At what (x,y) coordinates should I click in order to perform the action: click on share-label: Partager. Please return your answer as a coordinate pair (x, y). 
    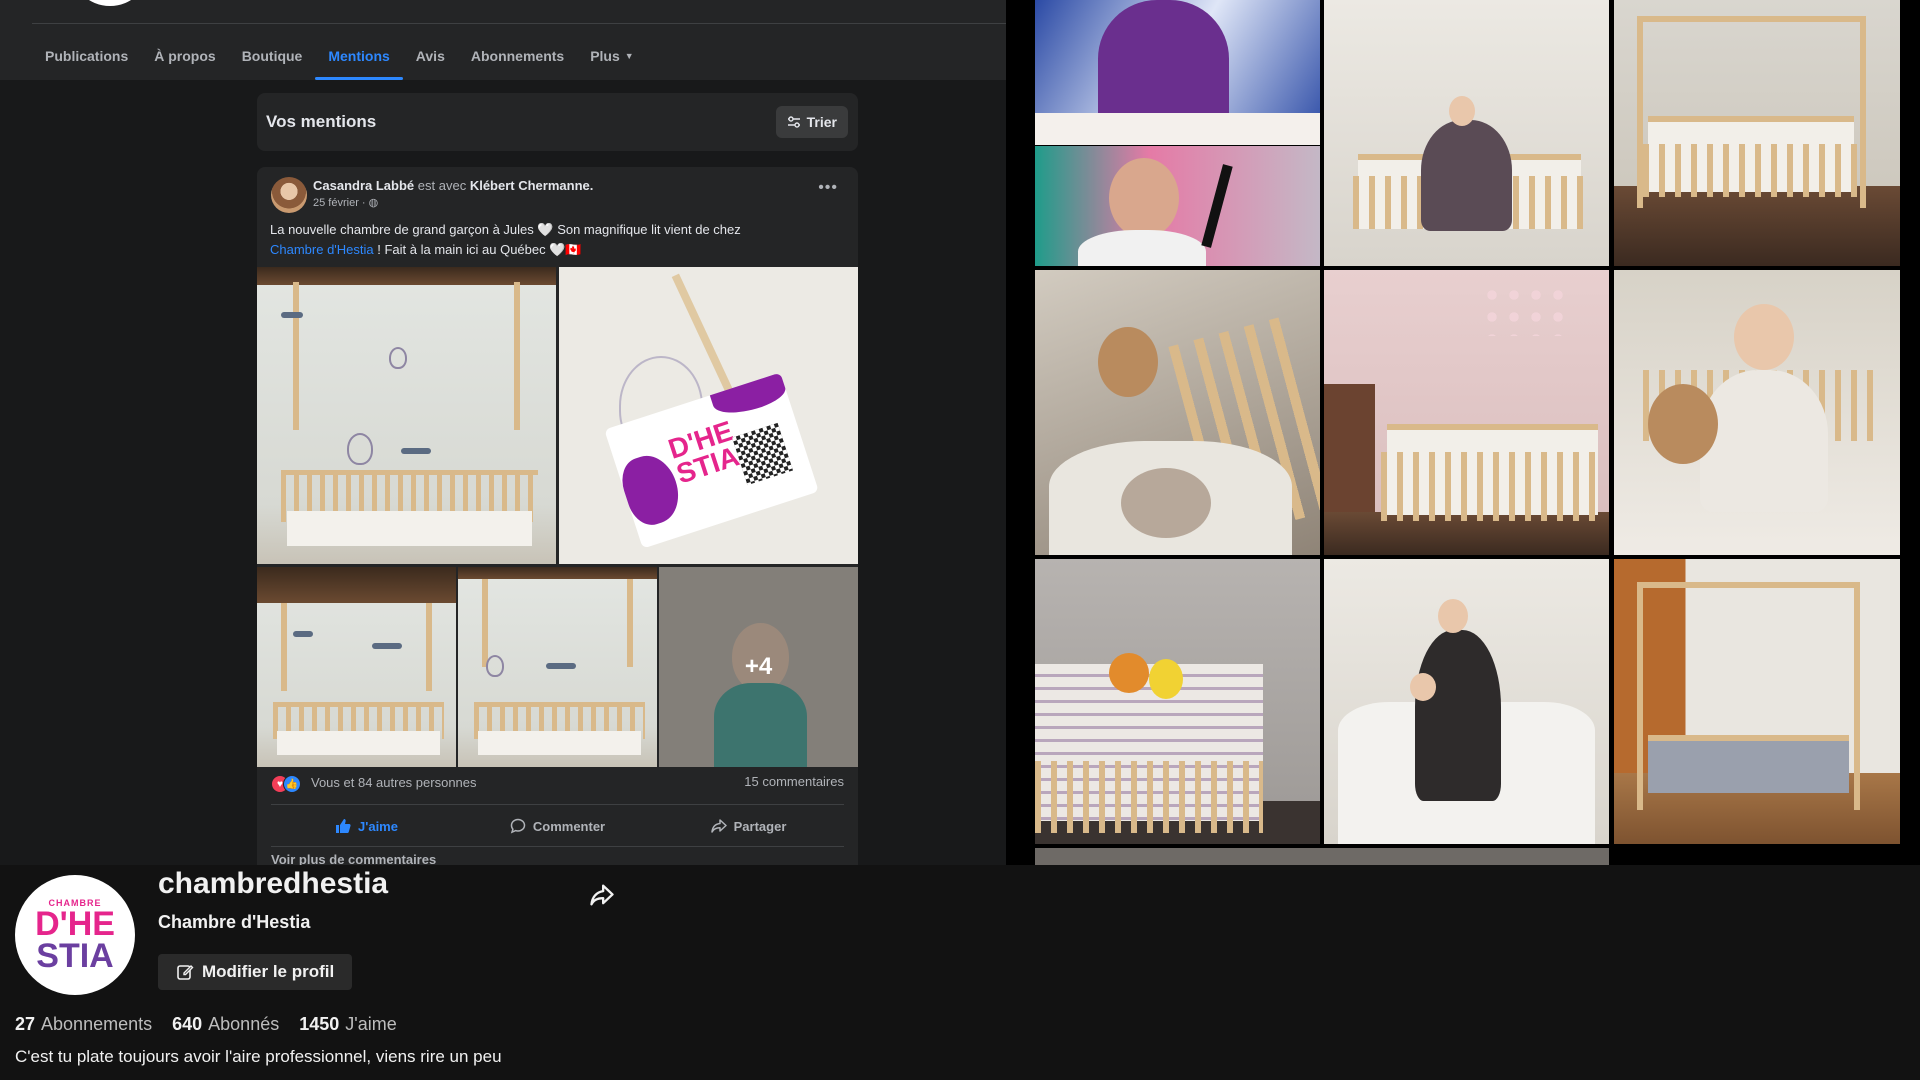
    Looking at the image, I should click on (760, 826).